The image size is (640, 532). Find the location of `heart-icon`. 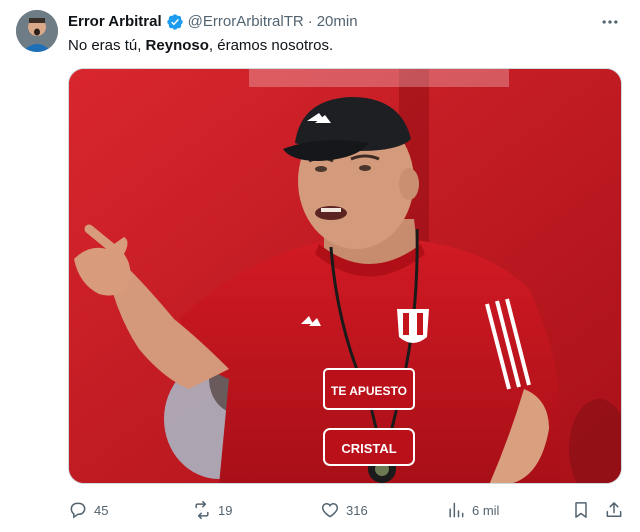

heart-icon is located at coordinates (330, 510).